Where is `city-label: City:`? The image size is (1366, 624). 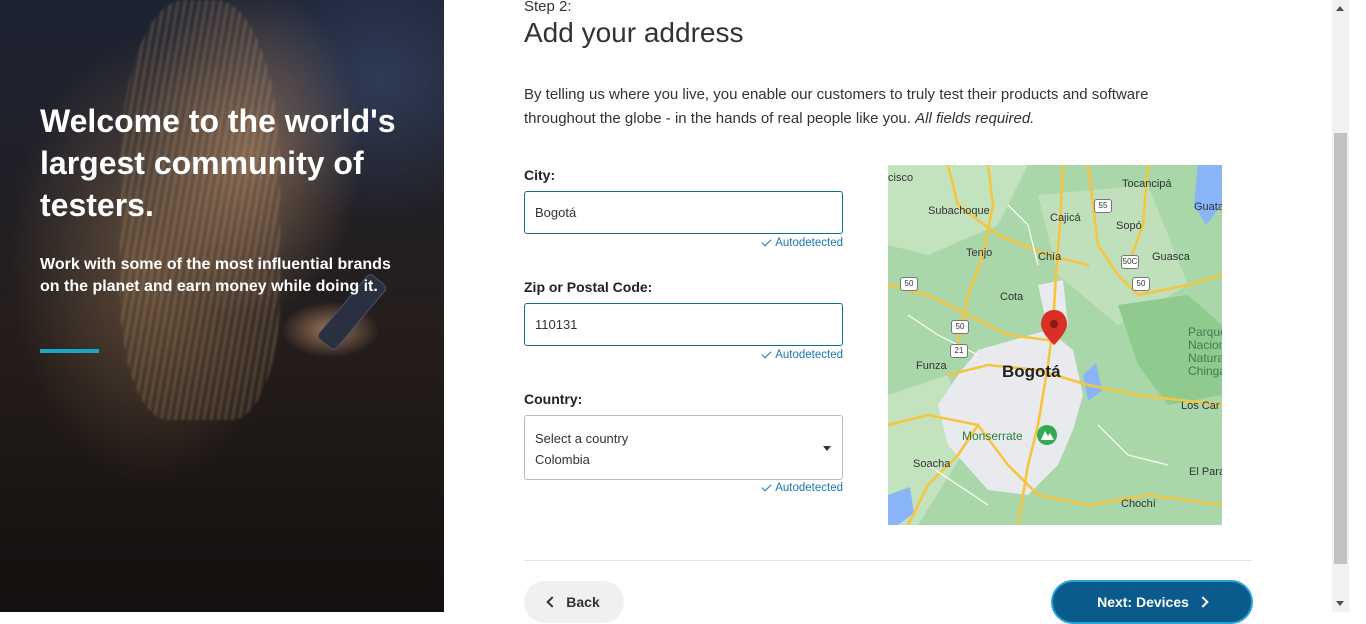 city-label: City: is located at coordinates (540, 175).